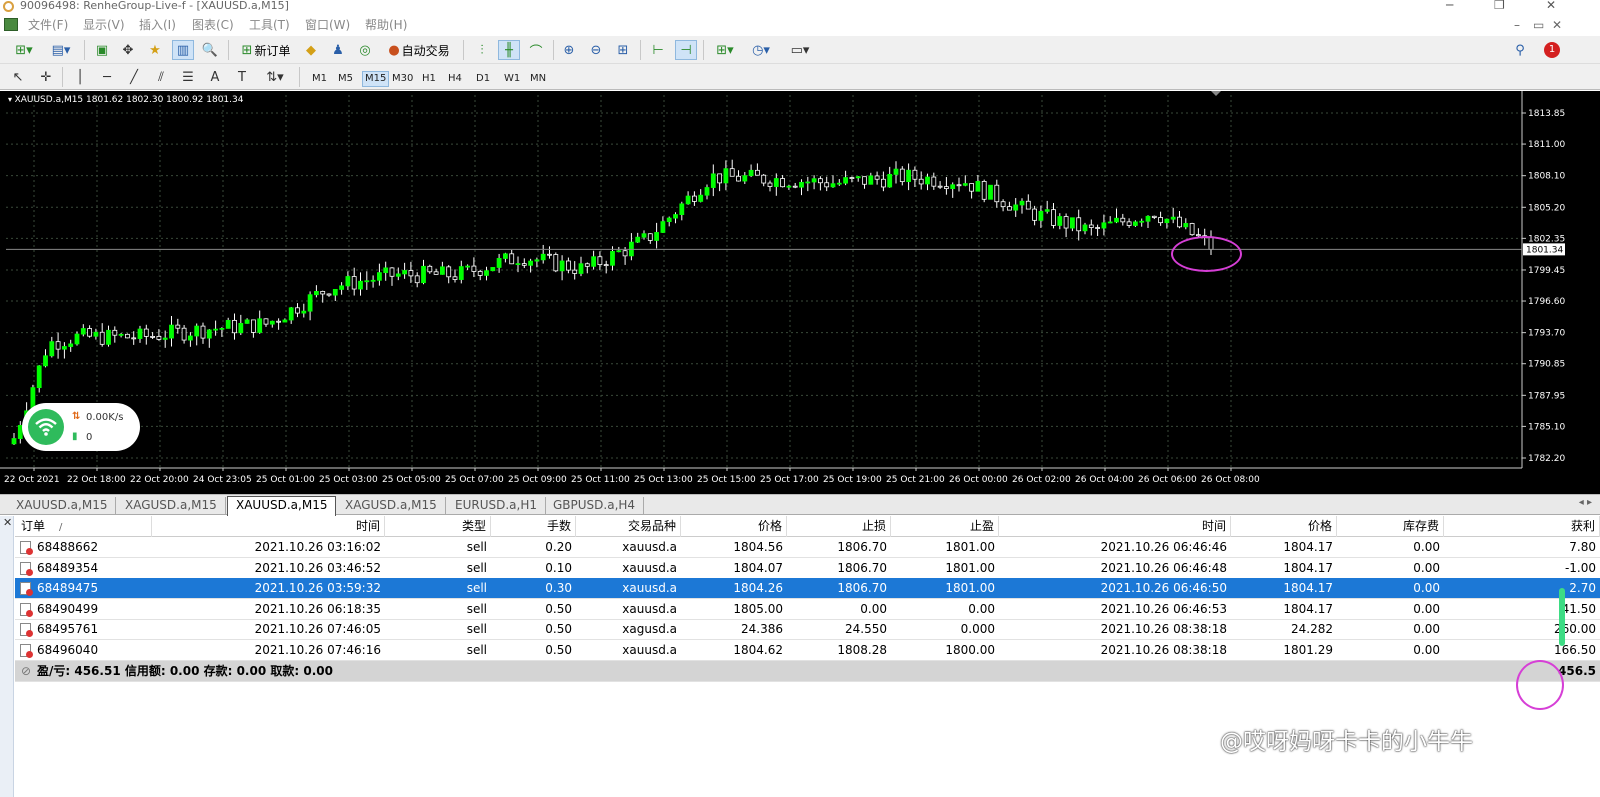 The width and height of the screenshot is (1600, 797). I want to click on horizontal-line-icon: ─, so click(107, 77).